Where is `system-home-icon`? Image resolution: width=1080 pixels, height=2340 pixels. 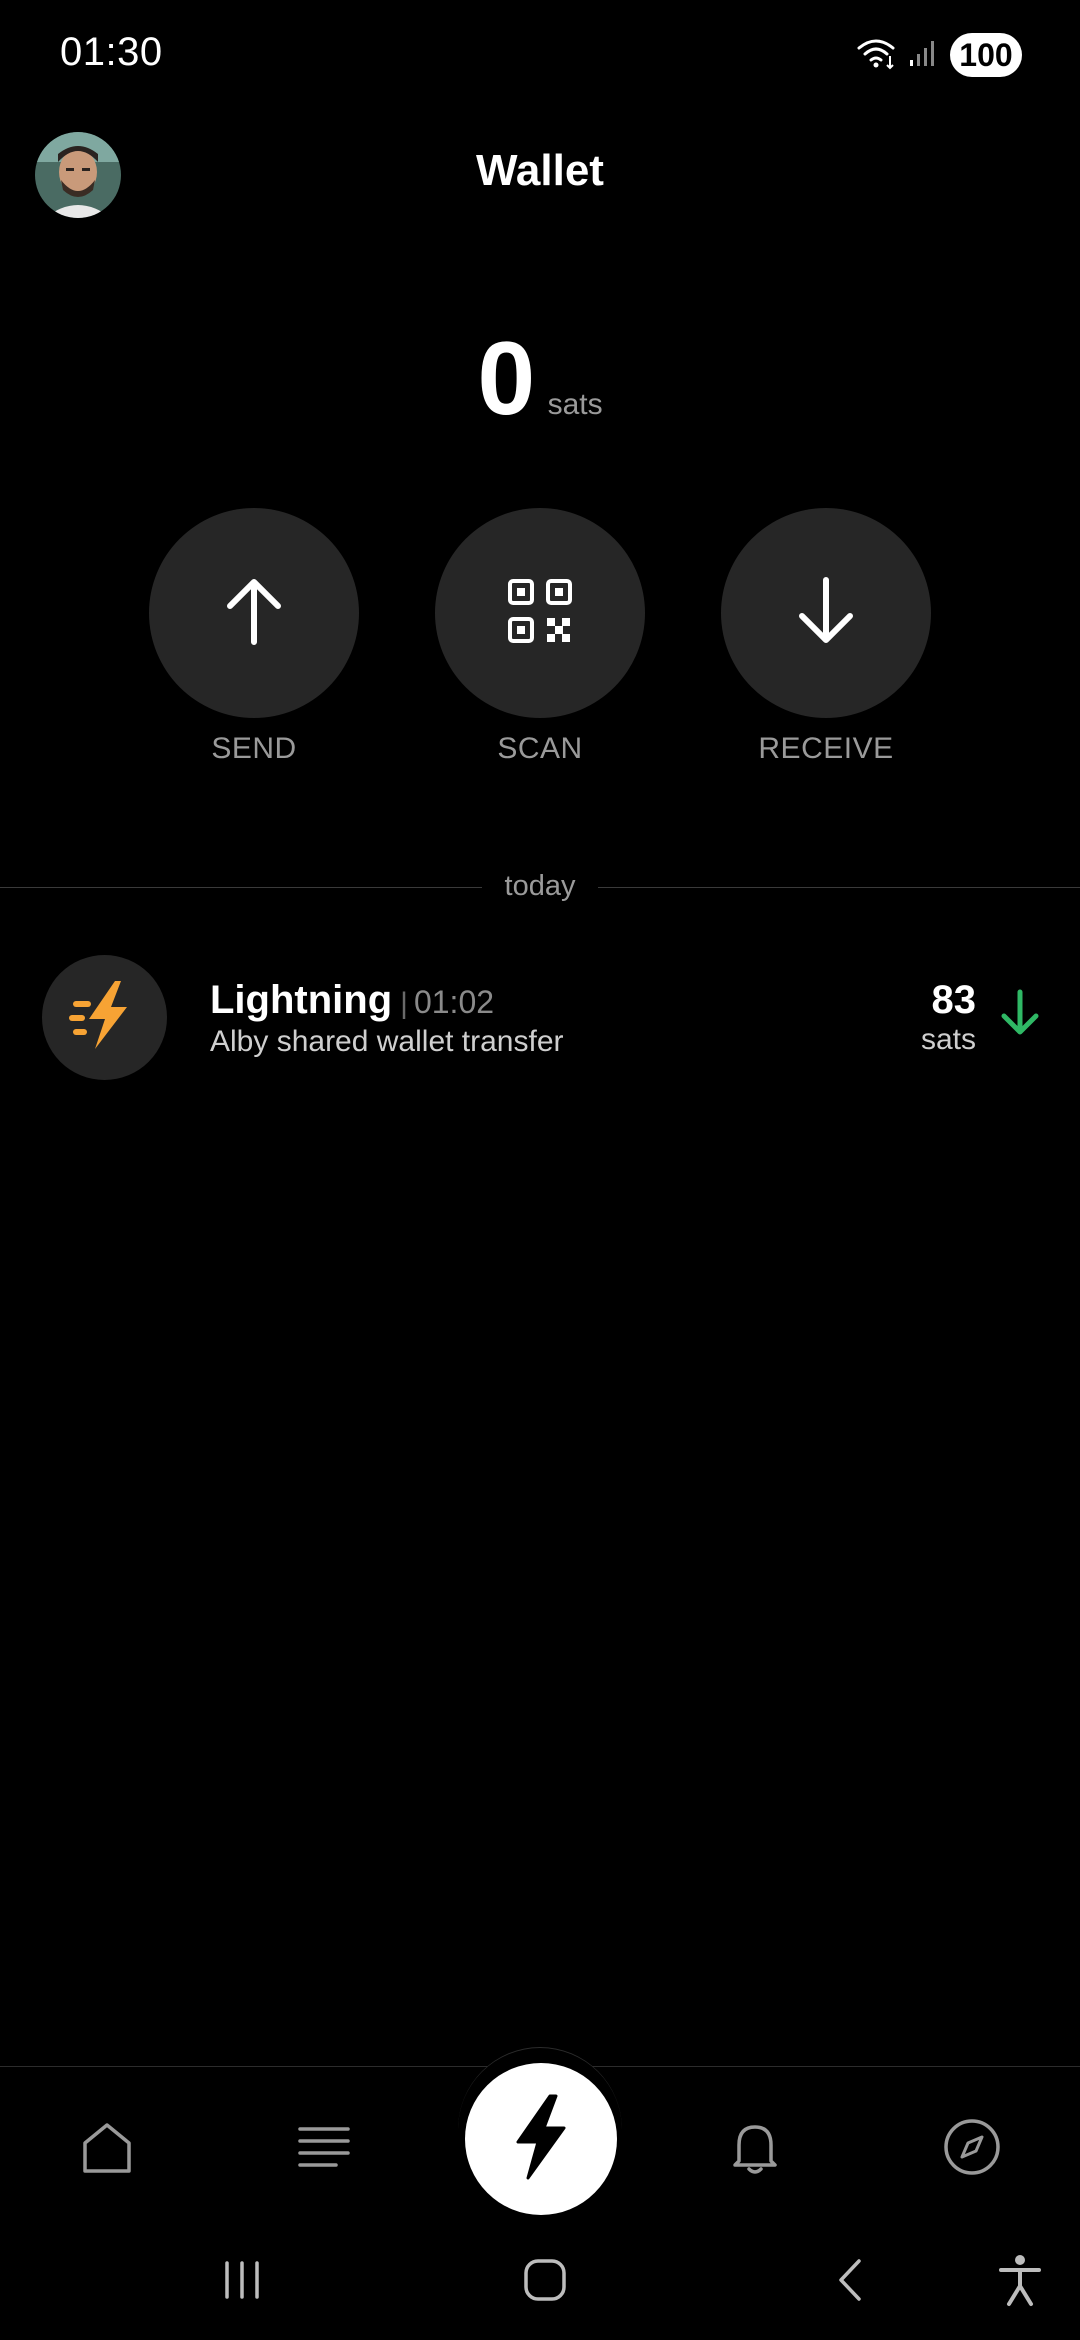 system-home-icon is located at coordinates (545, 2280).